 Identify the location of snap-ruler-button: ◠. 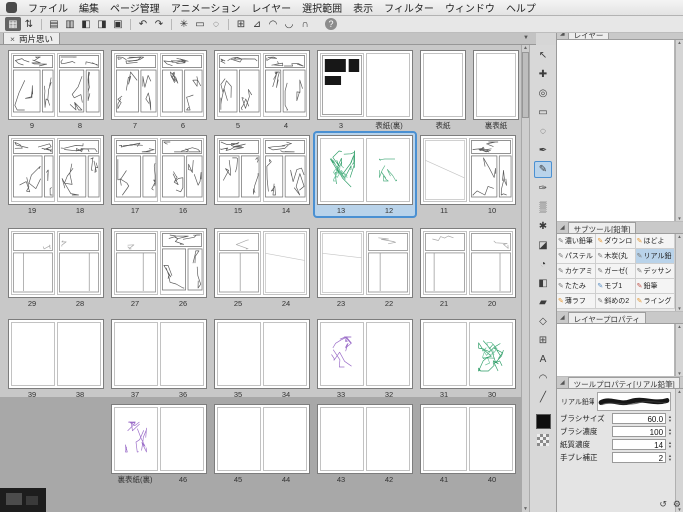
(273, 24).